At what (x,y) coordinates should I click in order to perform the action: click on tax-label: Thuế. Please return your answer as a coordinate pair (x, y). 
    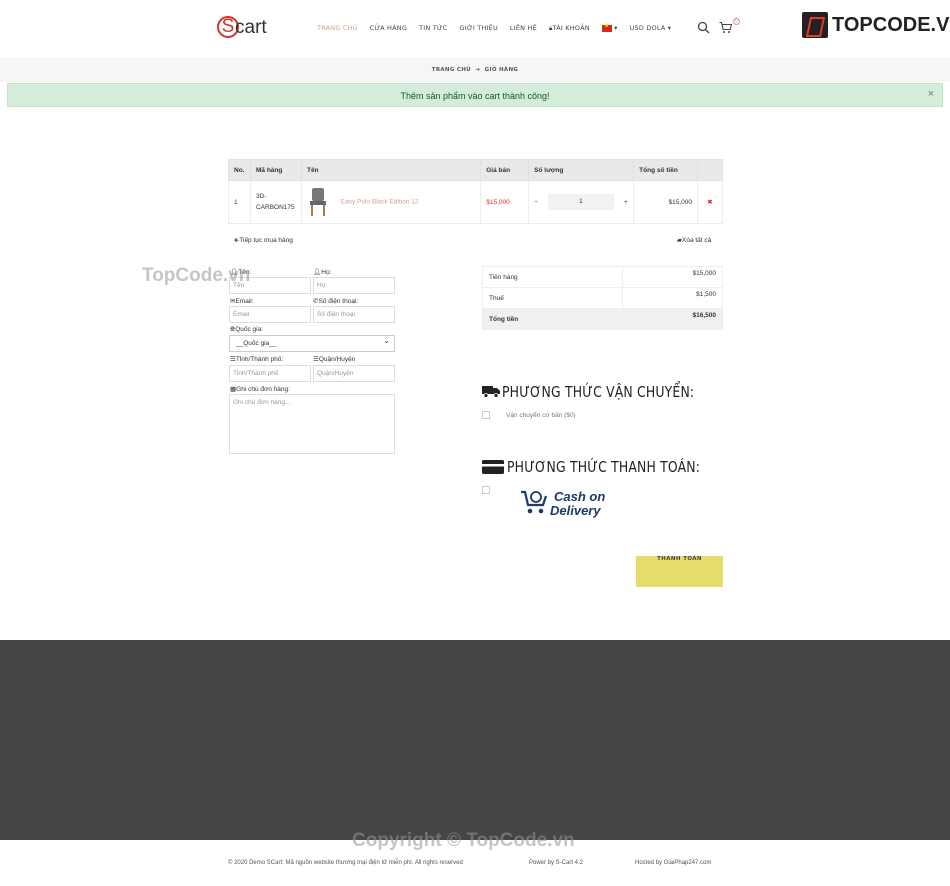
    Looking at the image, I should click on (552, 298).